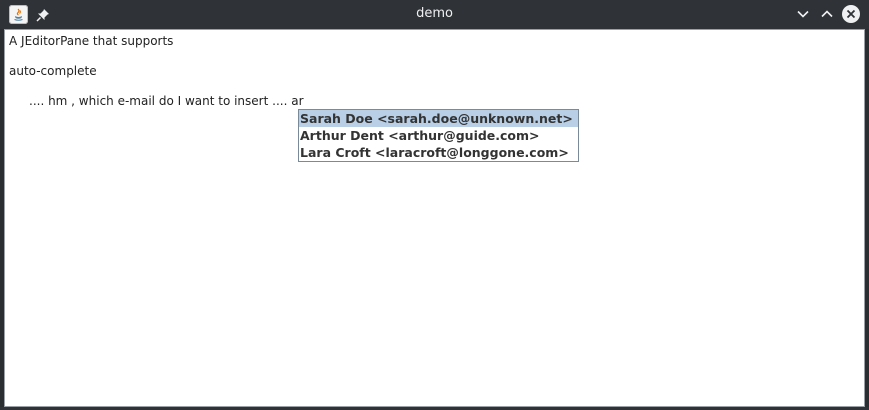 This screenshot has height=410, width=869. What do you see at coordinates (91, 41) in the screenshot?
I see `editor-line-1: A JEditorPane that supports` at bounding box center [91, 41].